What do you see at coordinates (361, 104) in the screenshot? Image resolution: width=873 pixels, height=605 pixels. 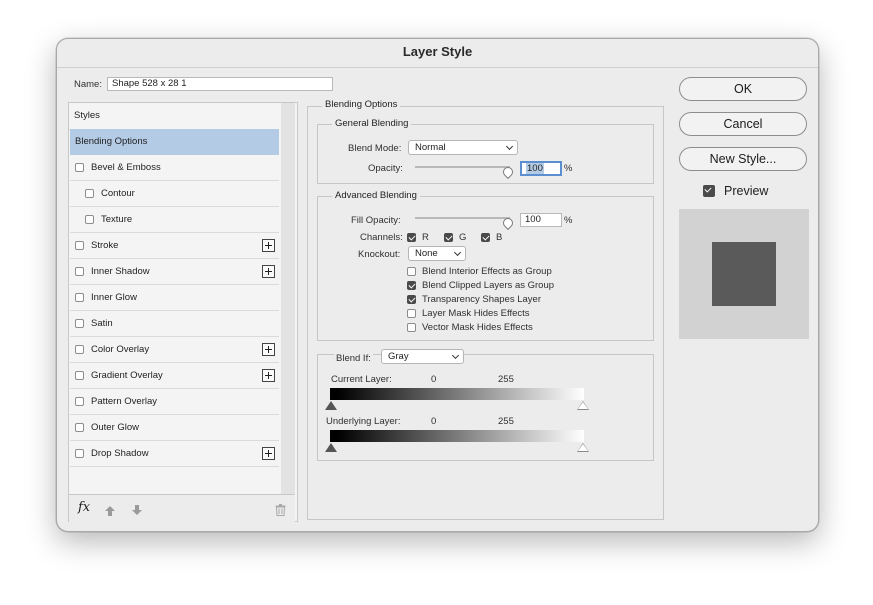 I see `blending-options-title: Blending Options` at bounding box center [361, 104].